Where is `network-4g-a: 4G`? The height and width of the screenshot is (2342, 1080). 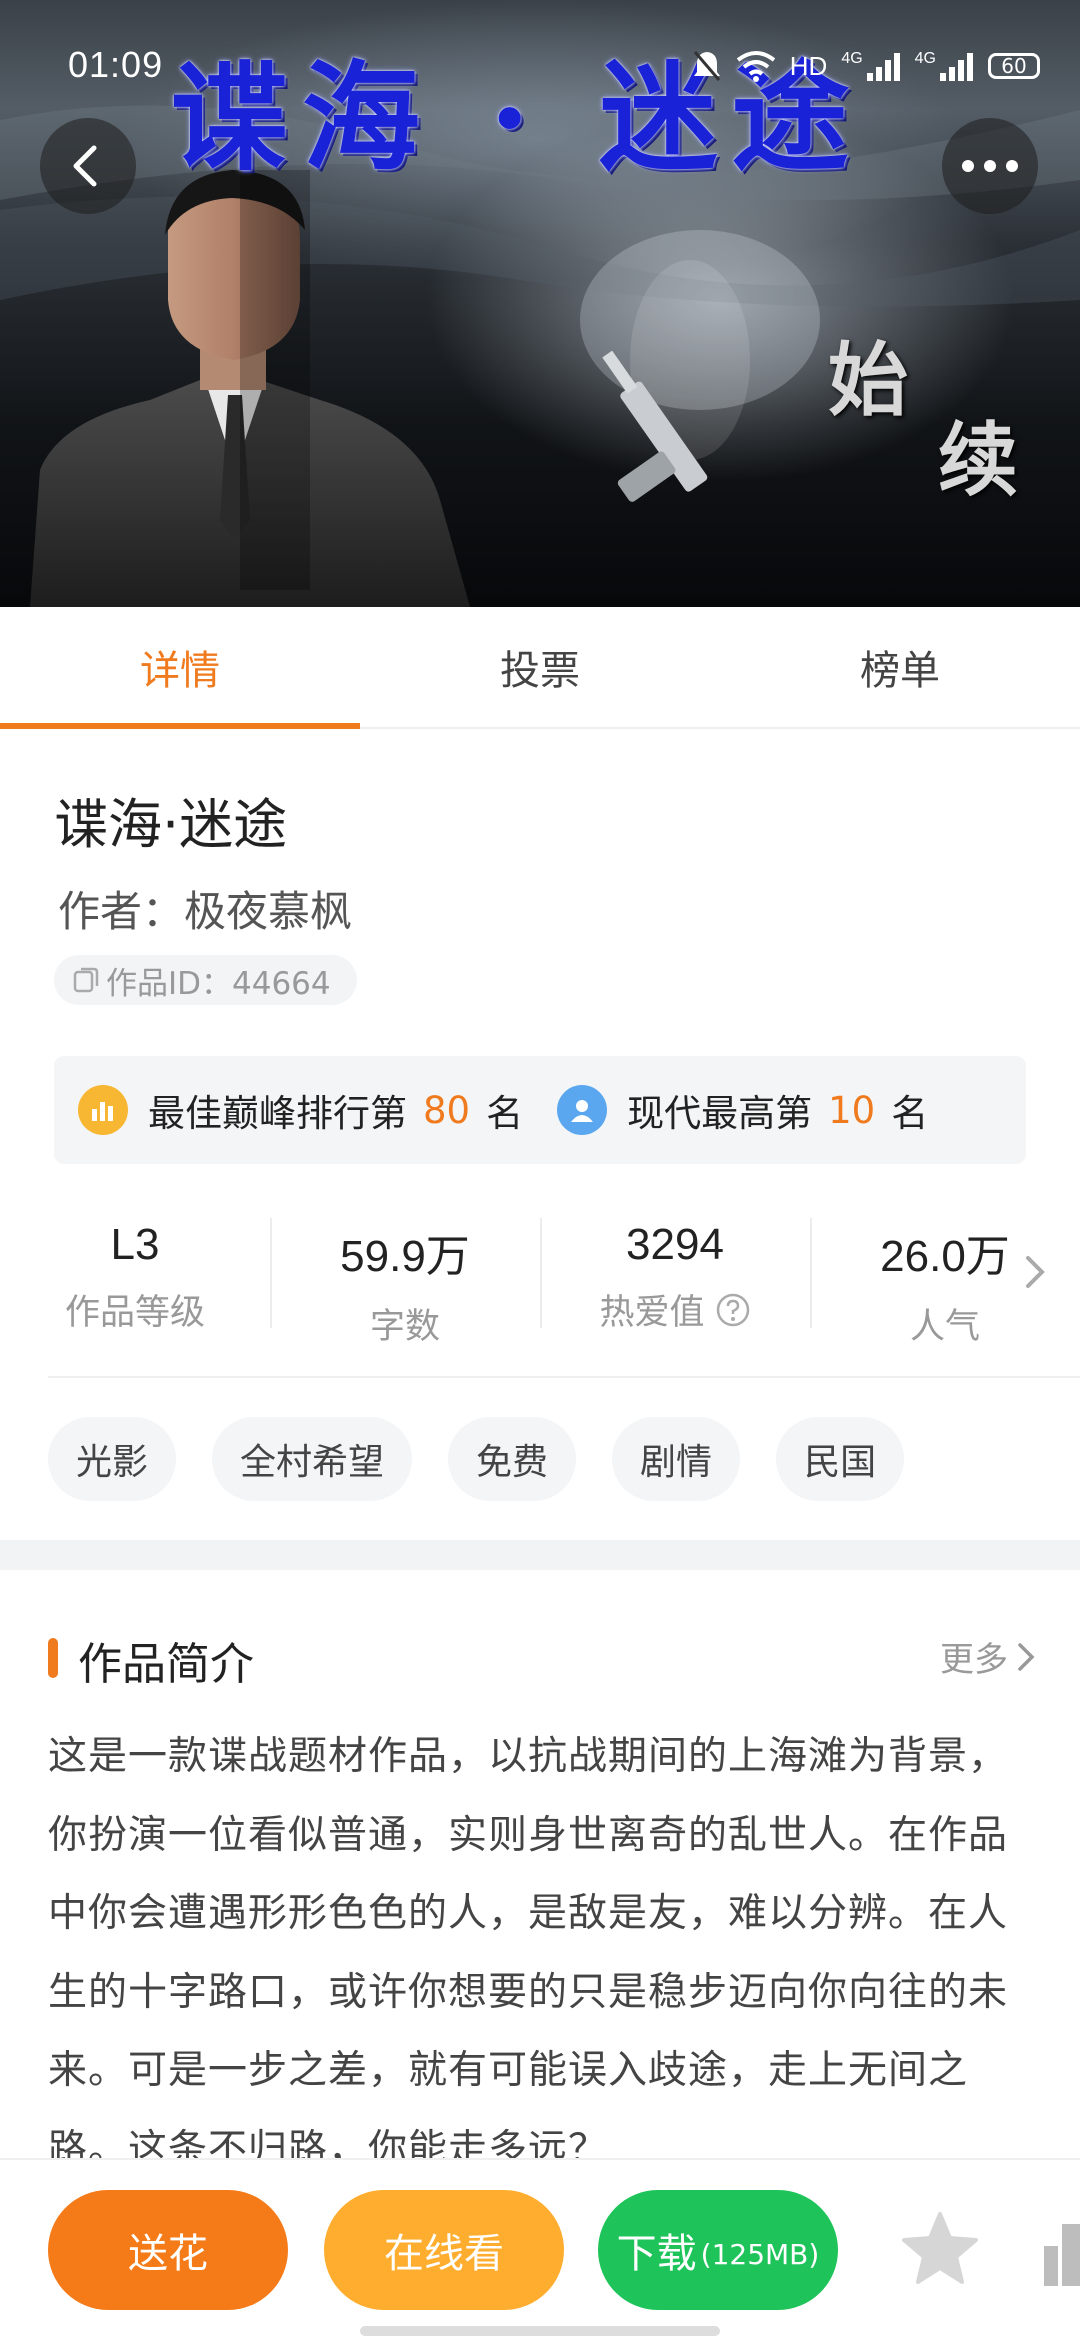 network-4g-a: 4G is located at coordinates (852, 58).